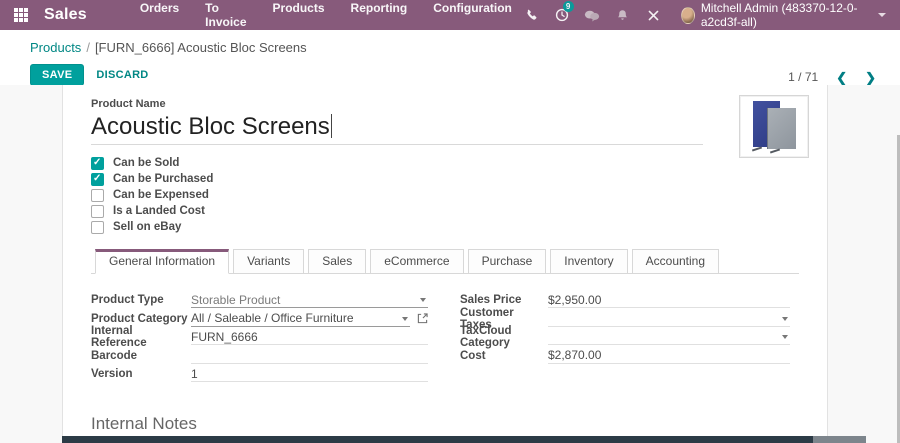  I want to click on bottom-bar-gray-segment, so click(839, 439).